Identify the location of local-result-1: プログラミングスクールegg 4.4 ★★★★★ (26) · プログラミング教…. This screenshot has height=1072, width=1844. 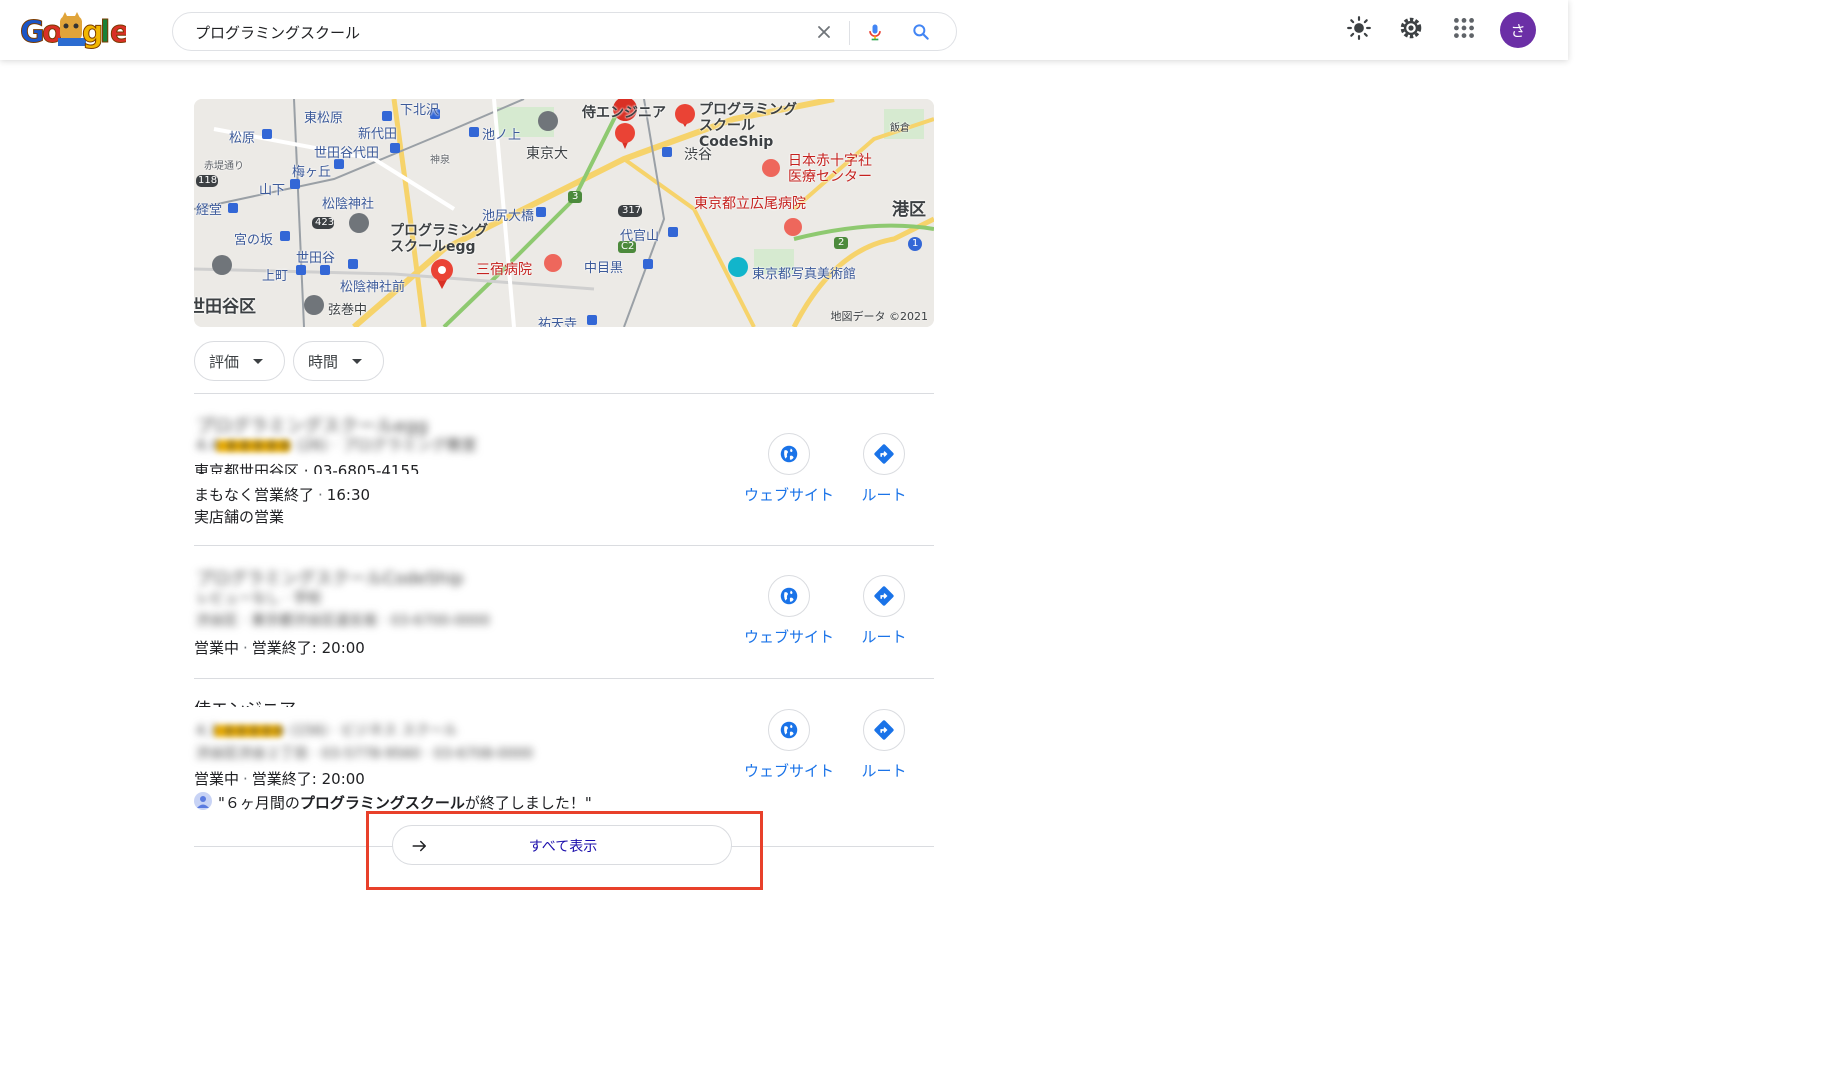
(564, 469).